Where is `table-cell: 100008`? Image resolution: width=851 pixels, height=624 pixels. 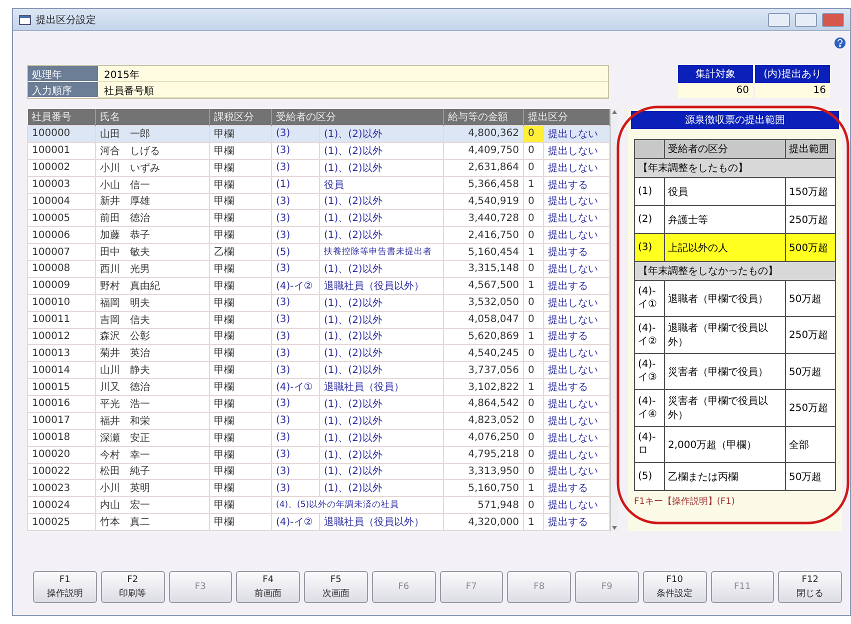 table-cell: 100008 is located at coordinates (62, 269).